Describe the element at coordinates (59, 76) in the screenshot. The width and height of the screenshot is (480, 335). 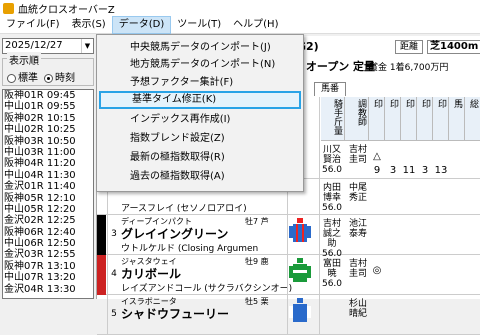
I see `radio-time: 時刻` at that location.